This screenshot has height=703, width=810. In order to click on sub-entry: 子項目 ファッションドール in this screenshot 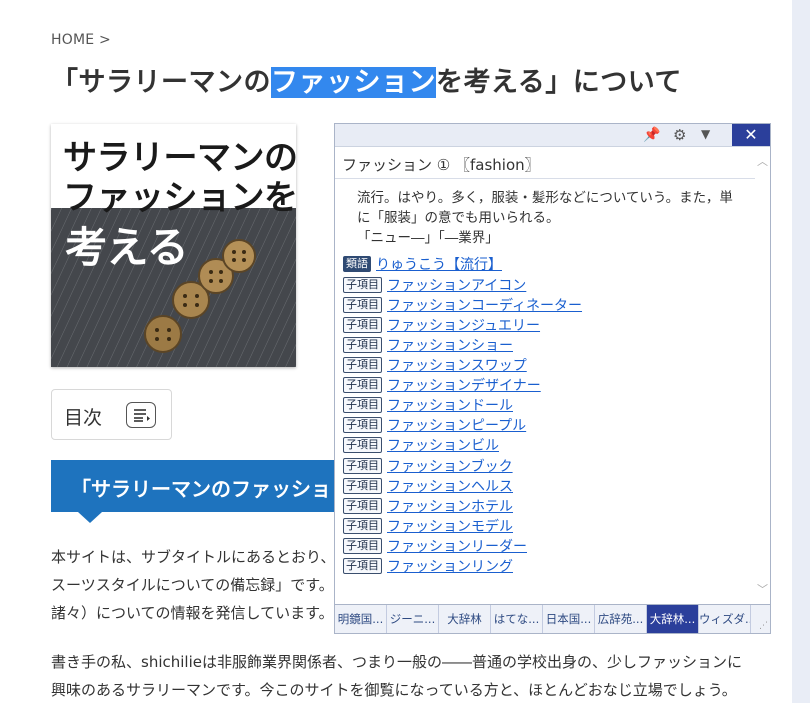, I will do `click(428, 404)`.